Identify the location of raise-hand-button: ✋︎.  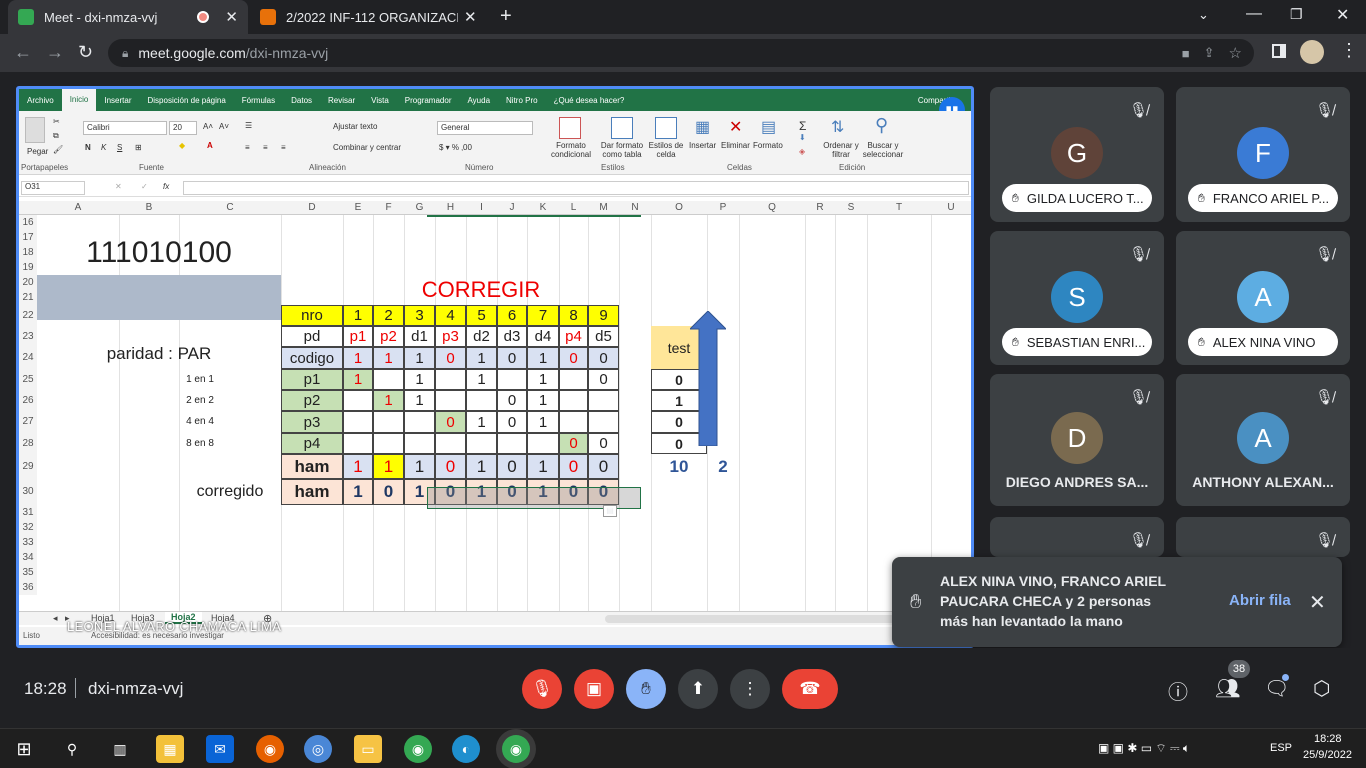
(646, 689).